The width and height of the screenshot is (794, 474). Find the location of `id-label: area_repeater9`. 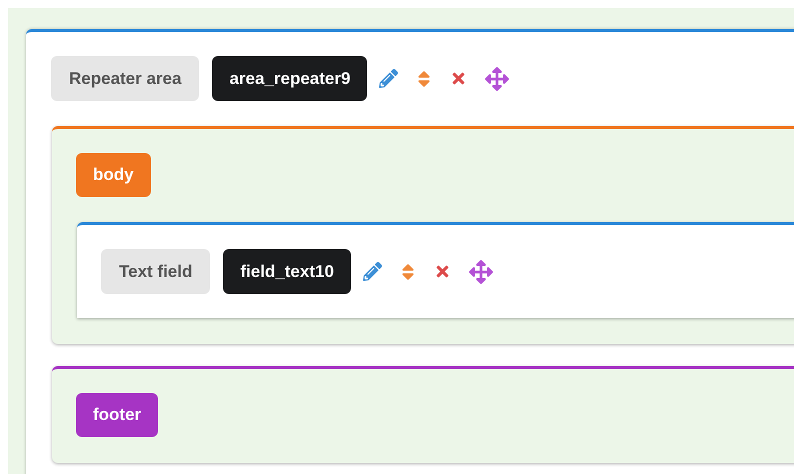

id-label: area_repeater9 is located at coordinates (290, 78).